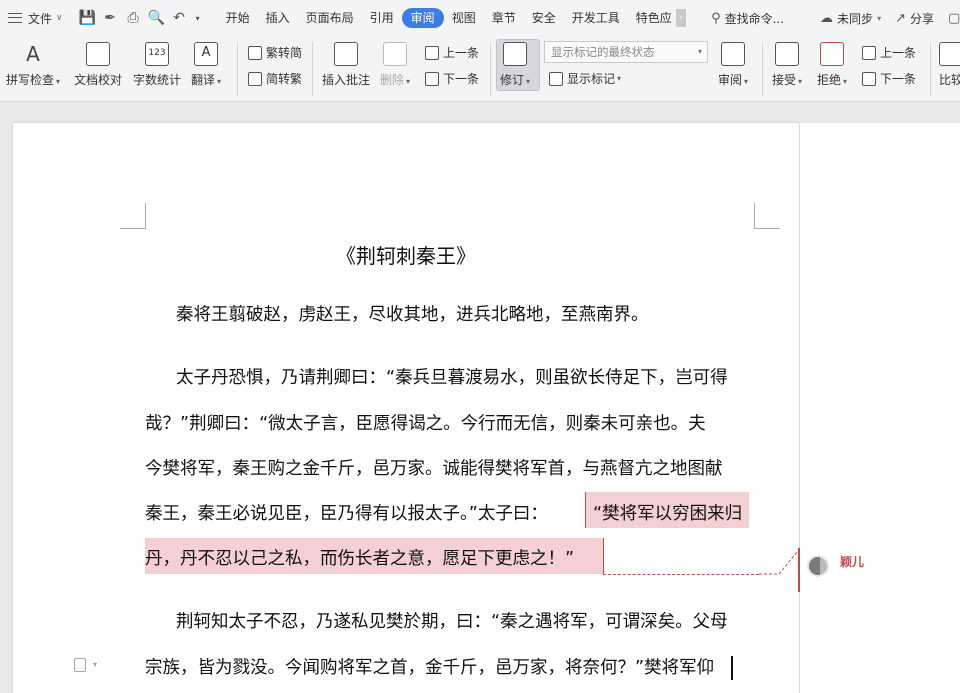 This screenshot has height=693, width=960. Describe the element at coordinates (515, 54) in the screenshot. I see `track-changes-icon` at that location.